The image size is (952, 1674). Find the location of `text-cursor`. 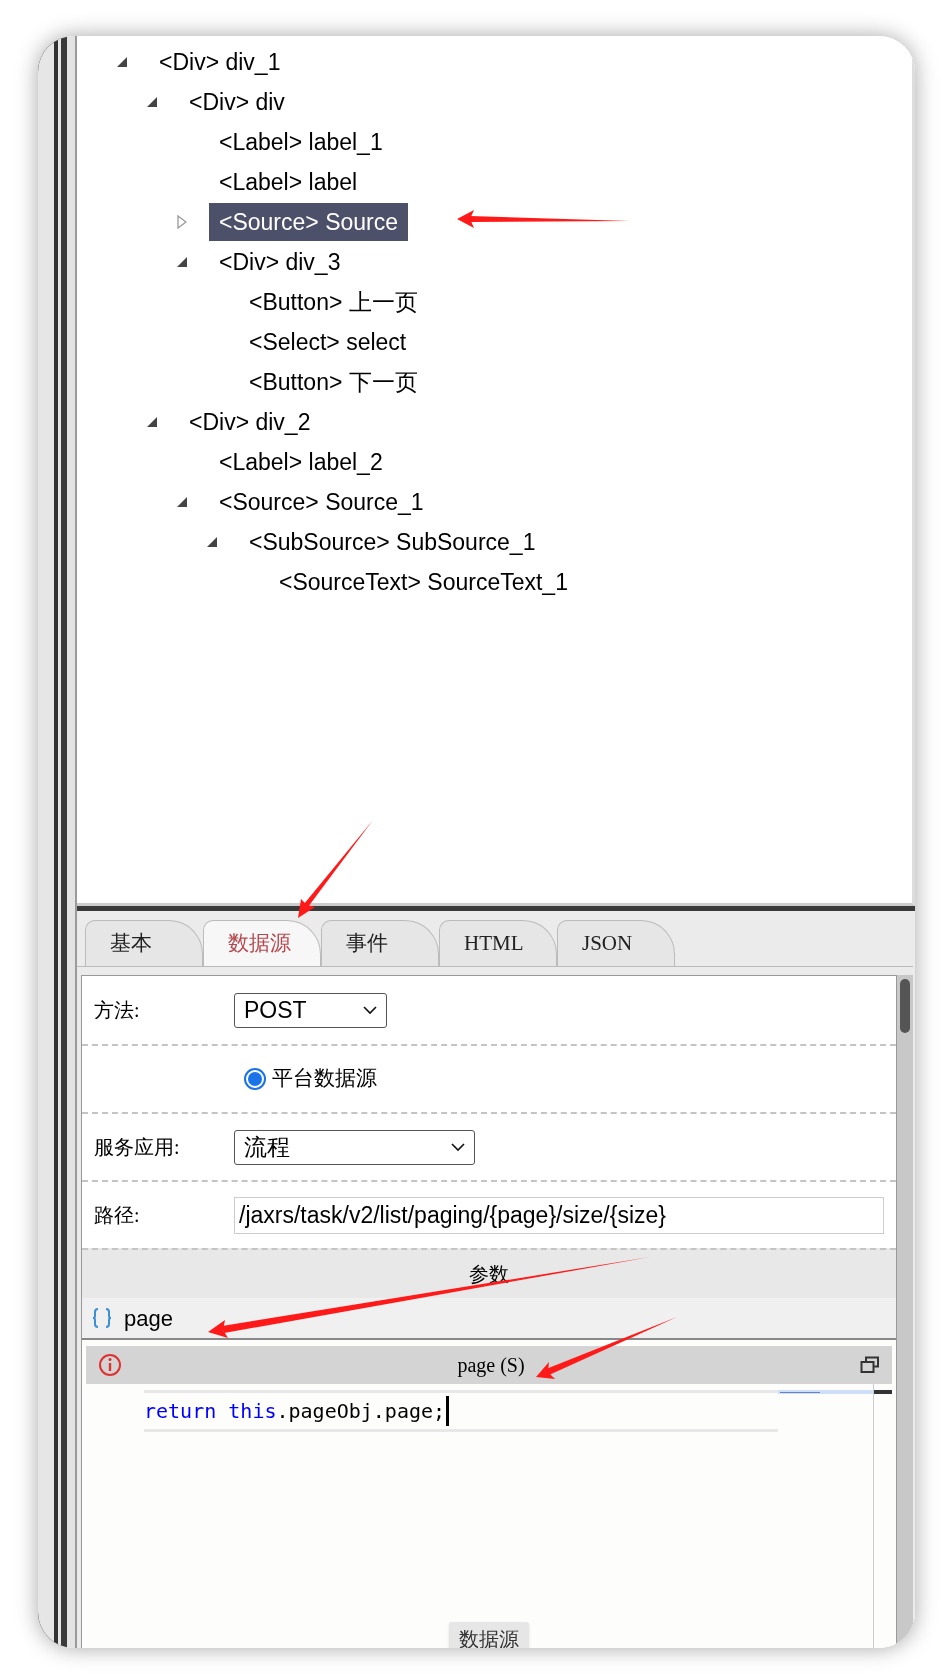

text-cursor is located at coordinates (448, 1411).